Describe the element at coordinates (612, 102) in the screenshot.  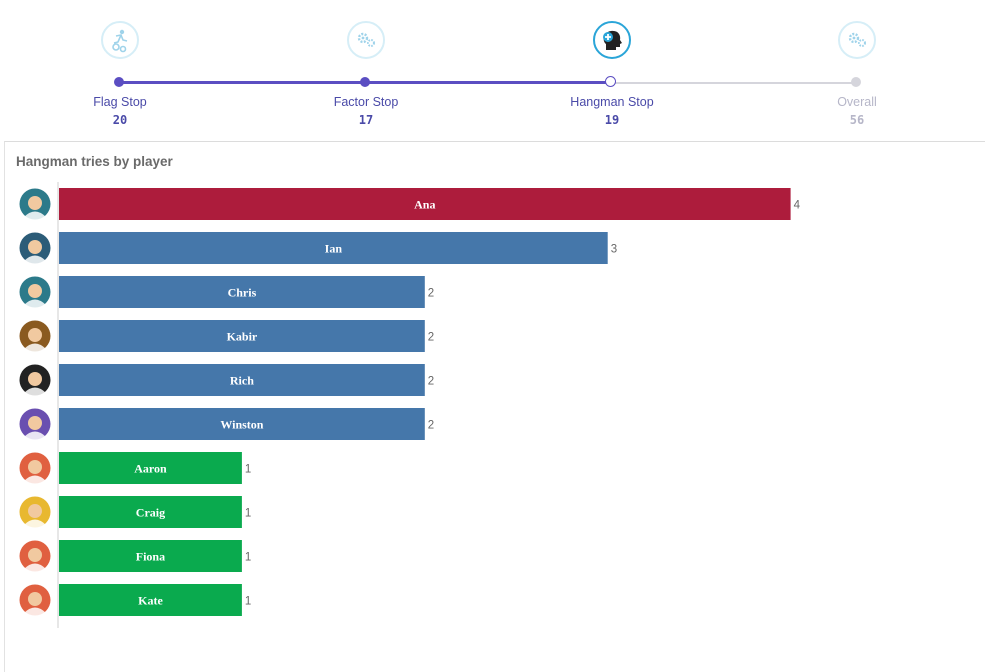
I see `step-label: Hangman Stop` at that location.